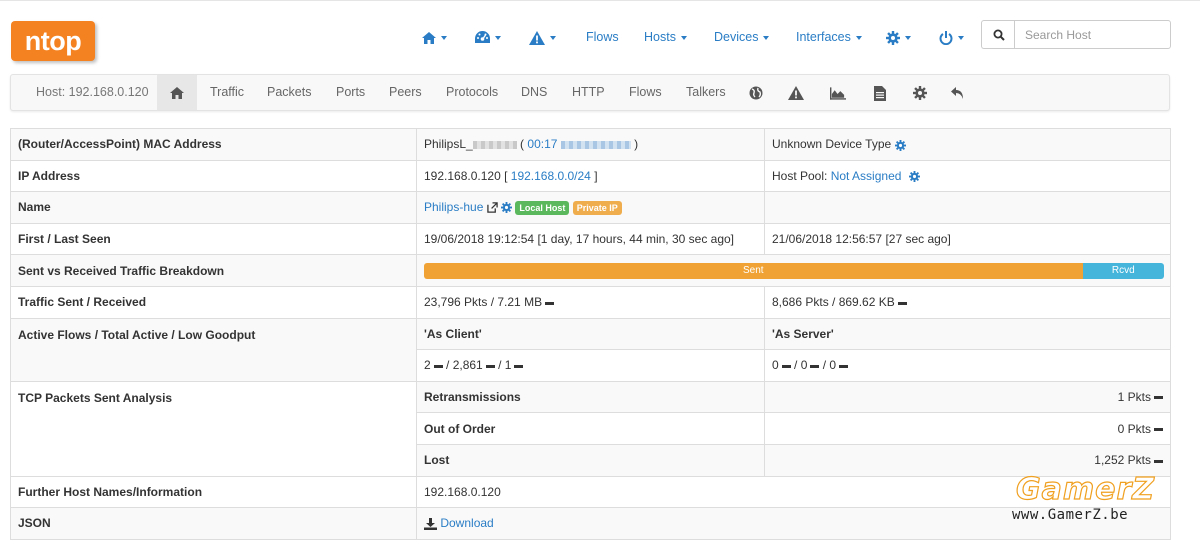  I want to click on ip-value: 192.168.0.120 [ 192.168.0.0/24 ], so click(590, 176).